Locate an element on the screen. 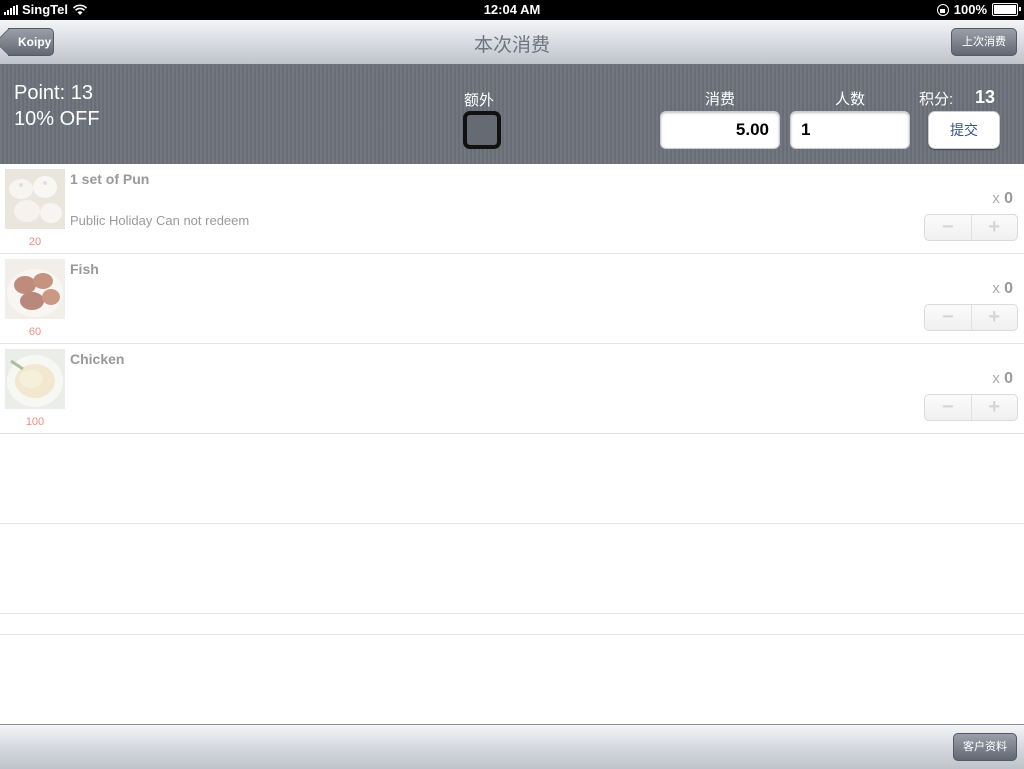 The width and height of the screenshot is (1024, 769). discount-text: 10% OFF is located at coordinates (57, 119).